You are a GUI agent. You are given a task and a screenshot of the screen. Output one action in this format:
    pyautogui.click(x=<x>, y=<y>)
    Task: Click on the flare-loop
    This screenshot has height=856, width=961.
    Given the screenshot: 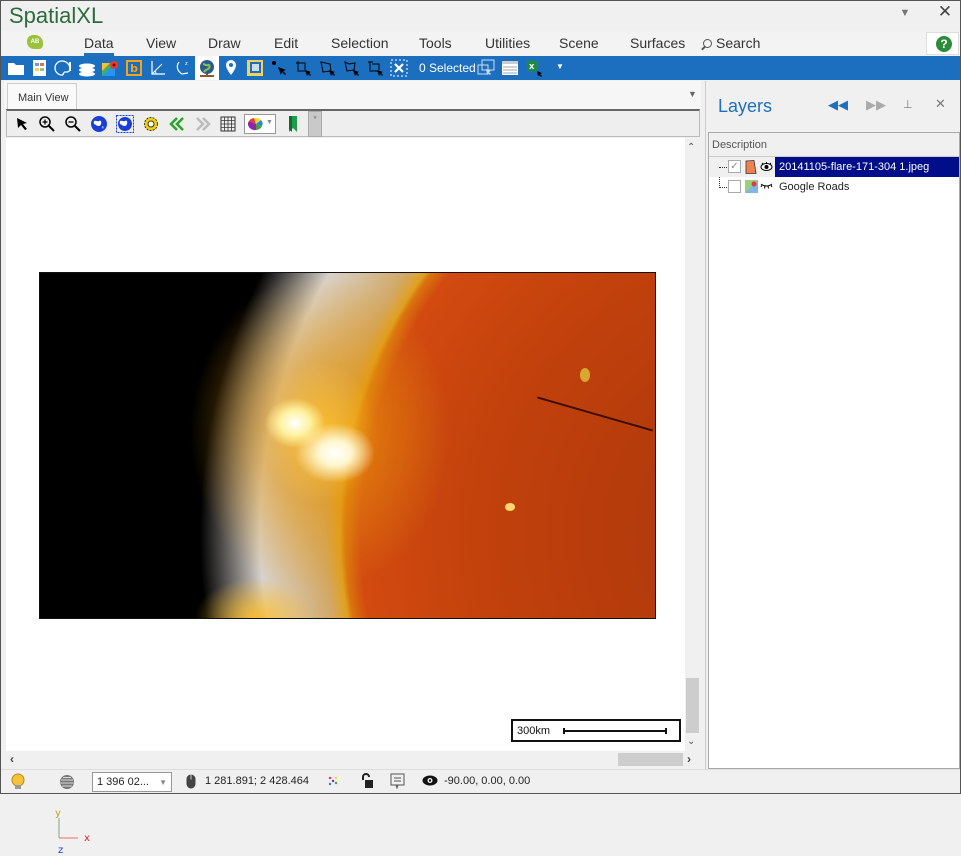 What is the action you would take?
    pyautogui.click(x=585, y=375)
    